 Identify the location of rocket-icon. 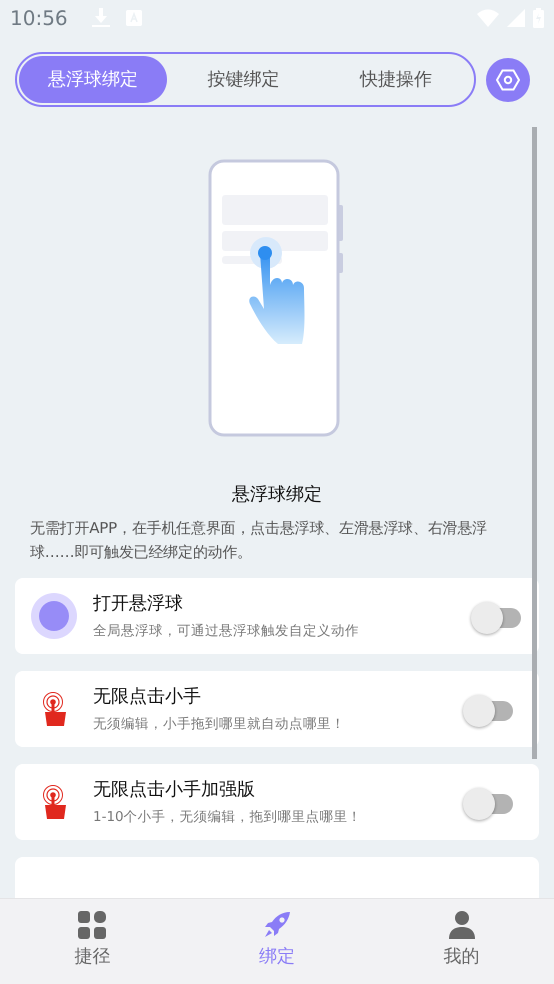
(277, 925).